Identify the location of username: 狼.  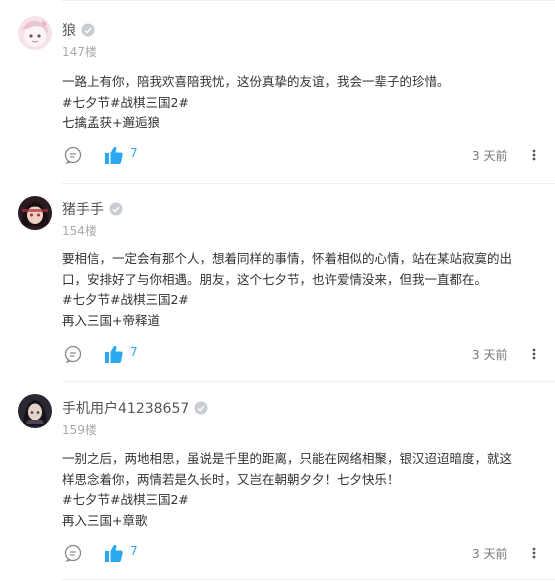
(78, 30).